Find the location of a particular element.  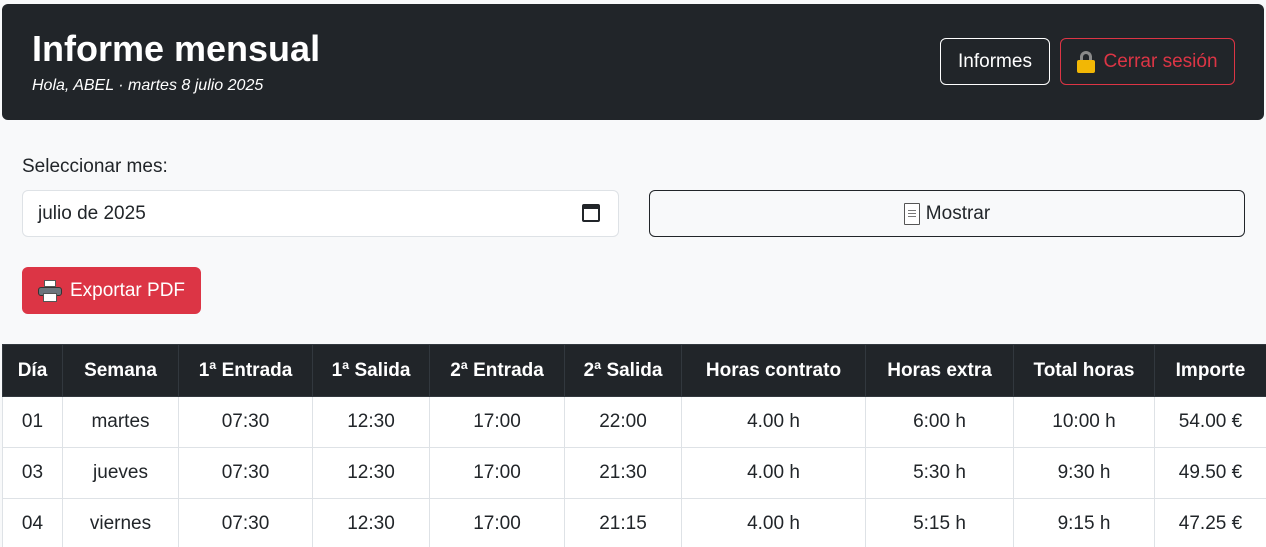

month-input: julio de 2025 is located at coordinates (320, 213).